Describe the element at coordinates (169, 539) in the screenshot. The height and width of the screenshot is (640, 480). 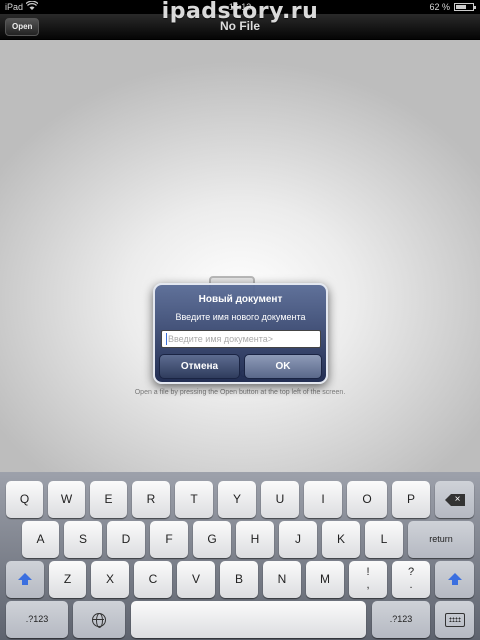
I see `key-f: F` at that location.